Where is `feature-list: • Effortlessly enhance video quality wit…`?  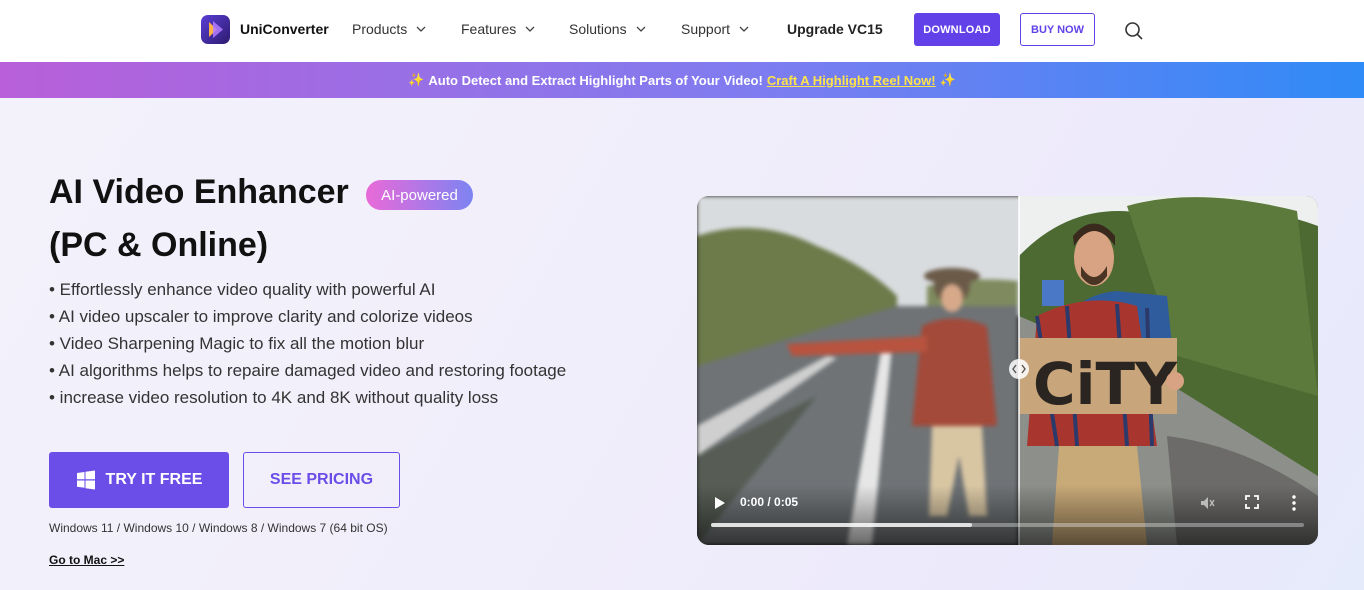
feature-list: • Effortlessly enhance video quality wit… is located at coordinates (307, 343).